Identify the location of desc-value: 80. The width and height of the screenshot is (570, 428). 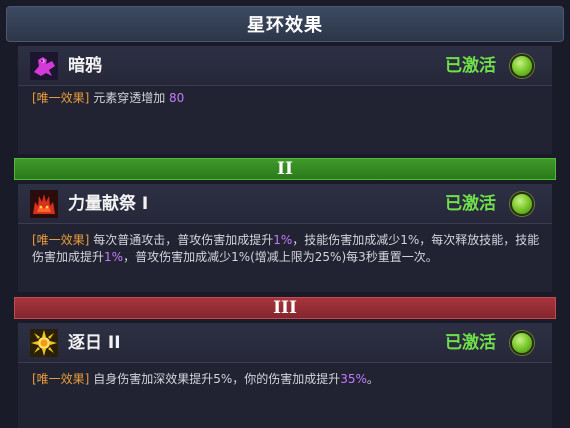
(177, 98).